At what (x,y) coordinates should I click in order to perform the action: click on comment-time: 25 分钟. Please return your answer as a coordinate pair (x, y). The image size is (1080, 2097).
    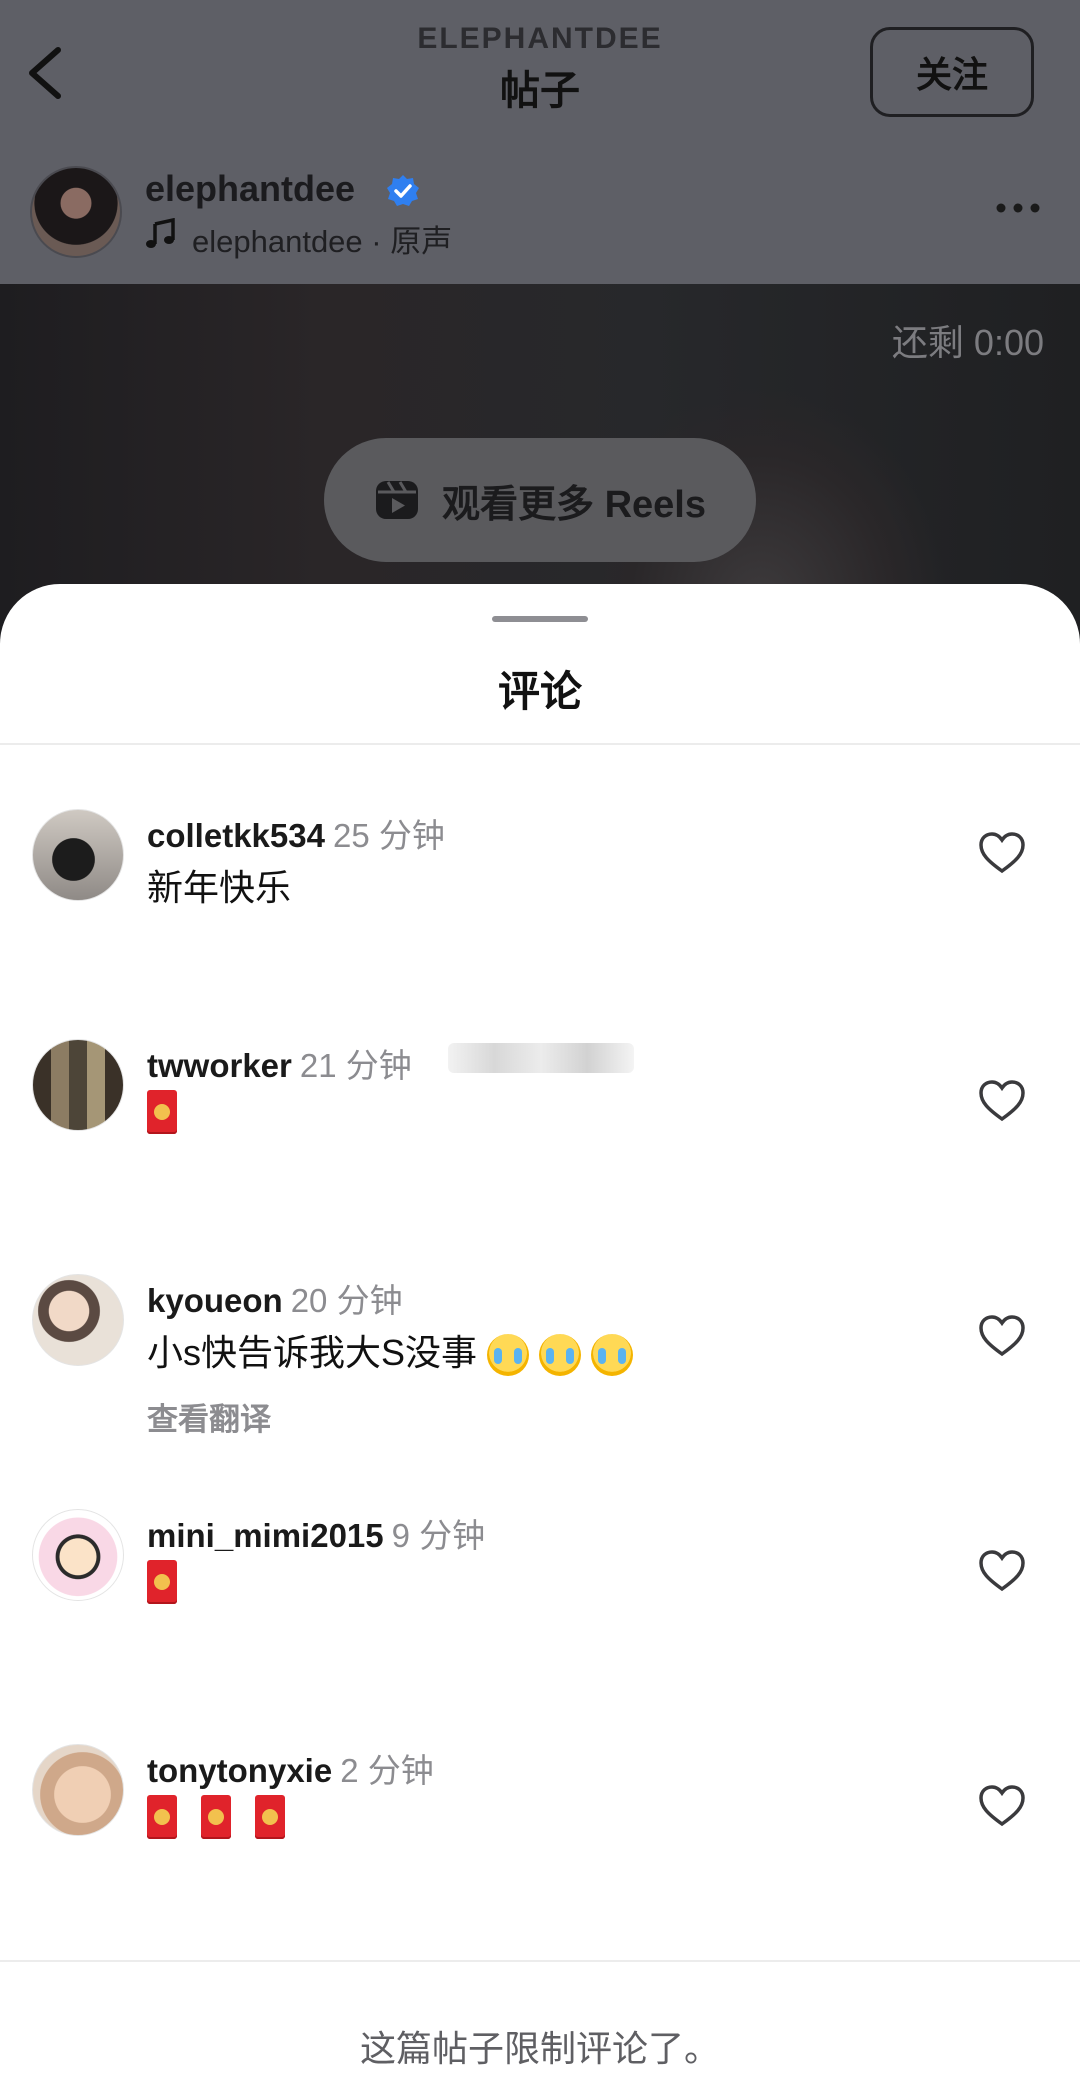
    Looking at the image, I should click on (388, 835).